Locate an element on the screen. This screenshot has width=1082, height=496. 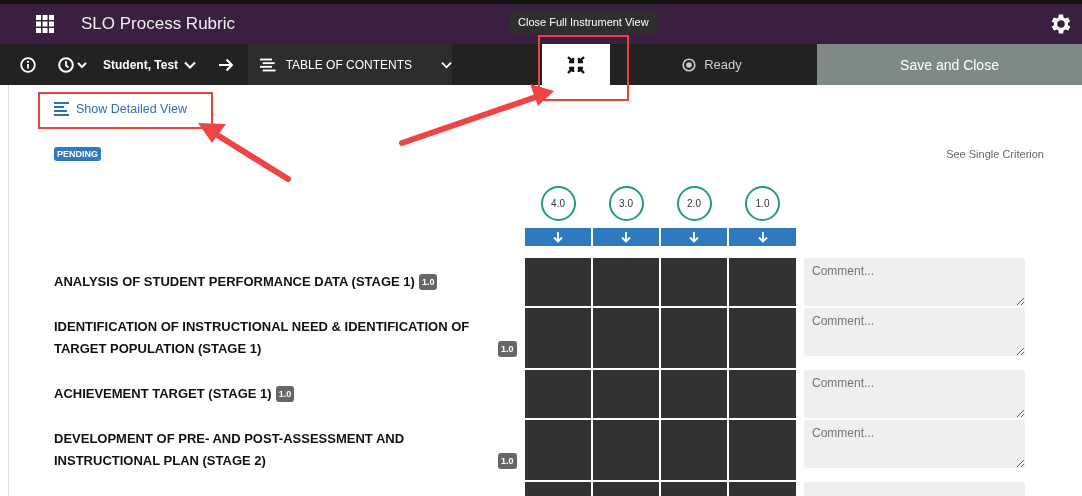
save-and-close-button: Save and Close is located at coordinates (949, 64).